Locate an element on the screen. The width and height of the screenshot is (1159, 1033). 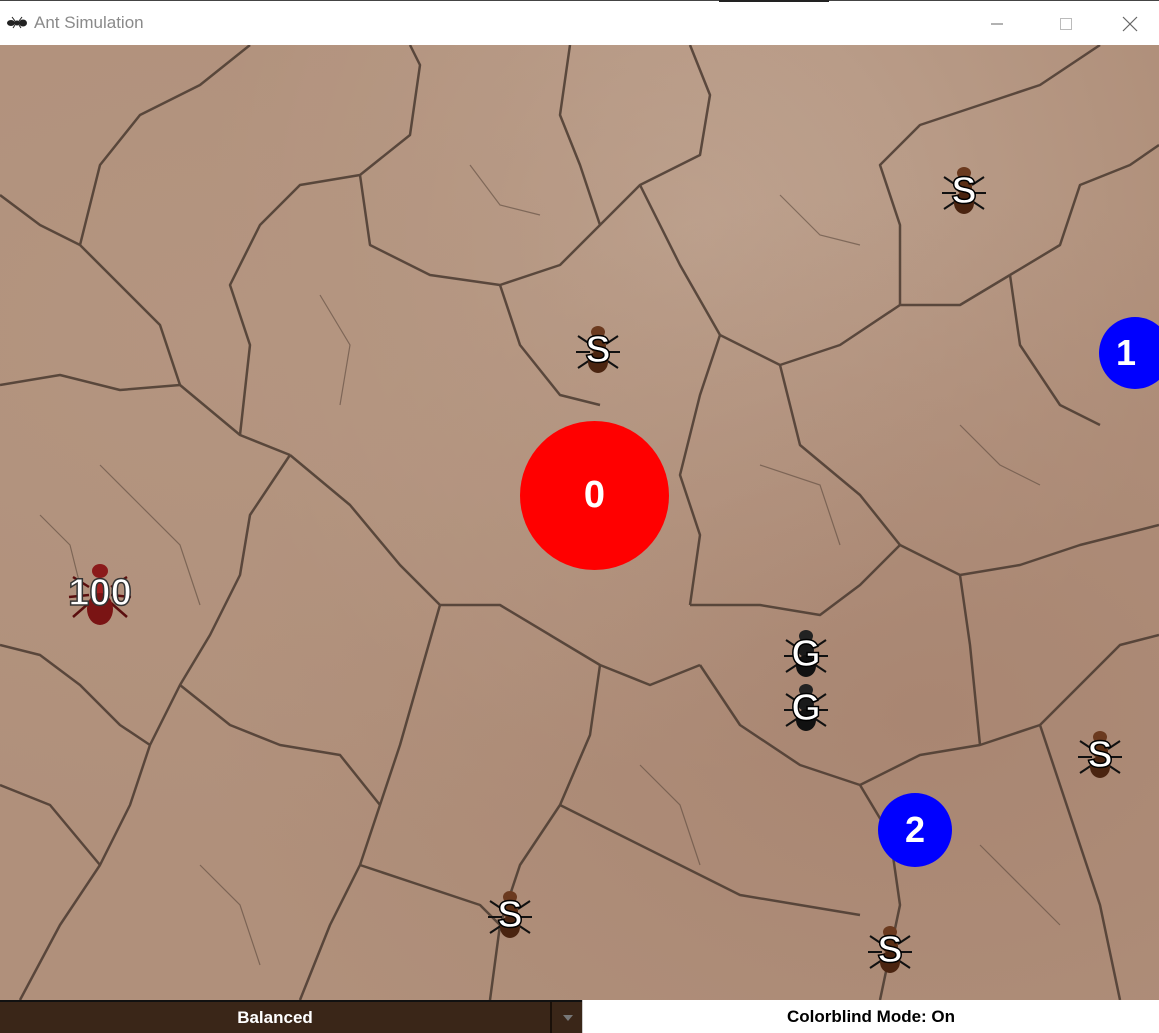
node-2-label: 2 is located at coordinates (915, 829).